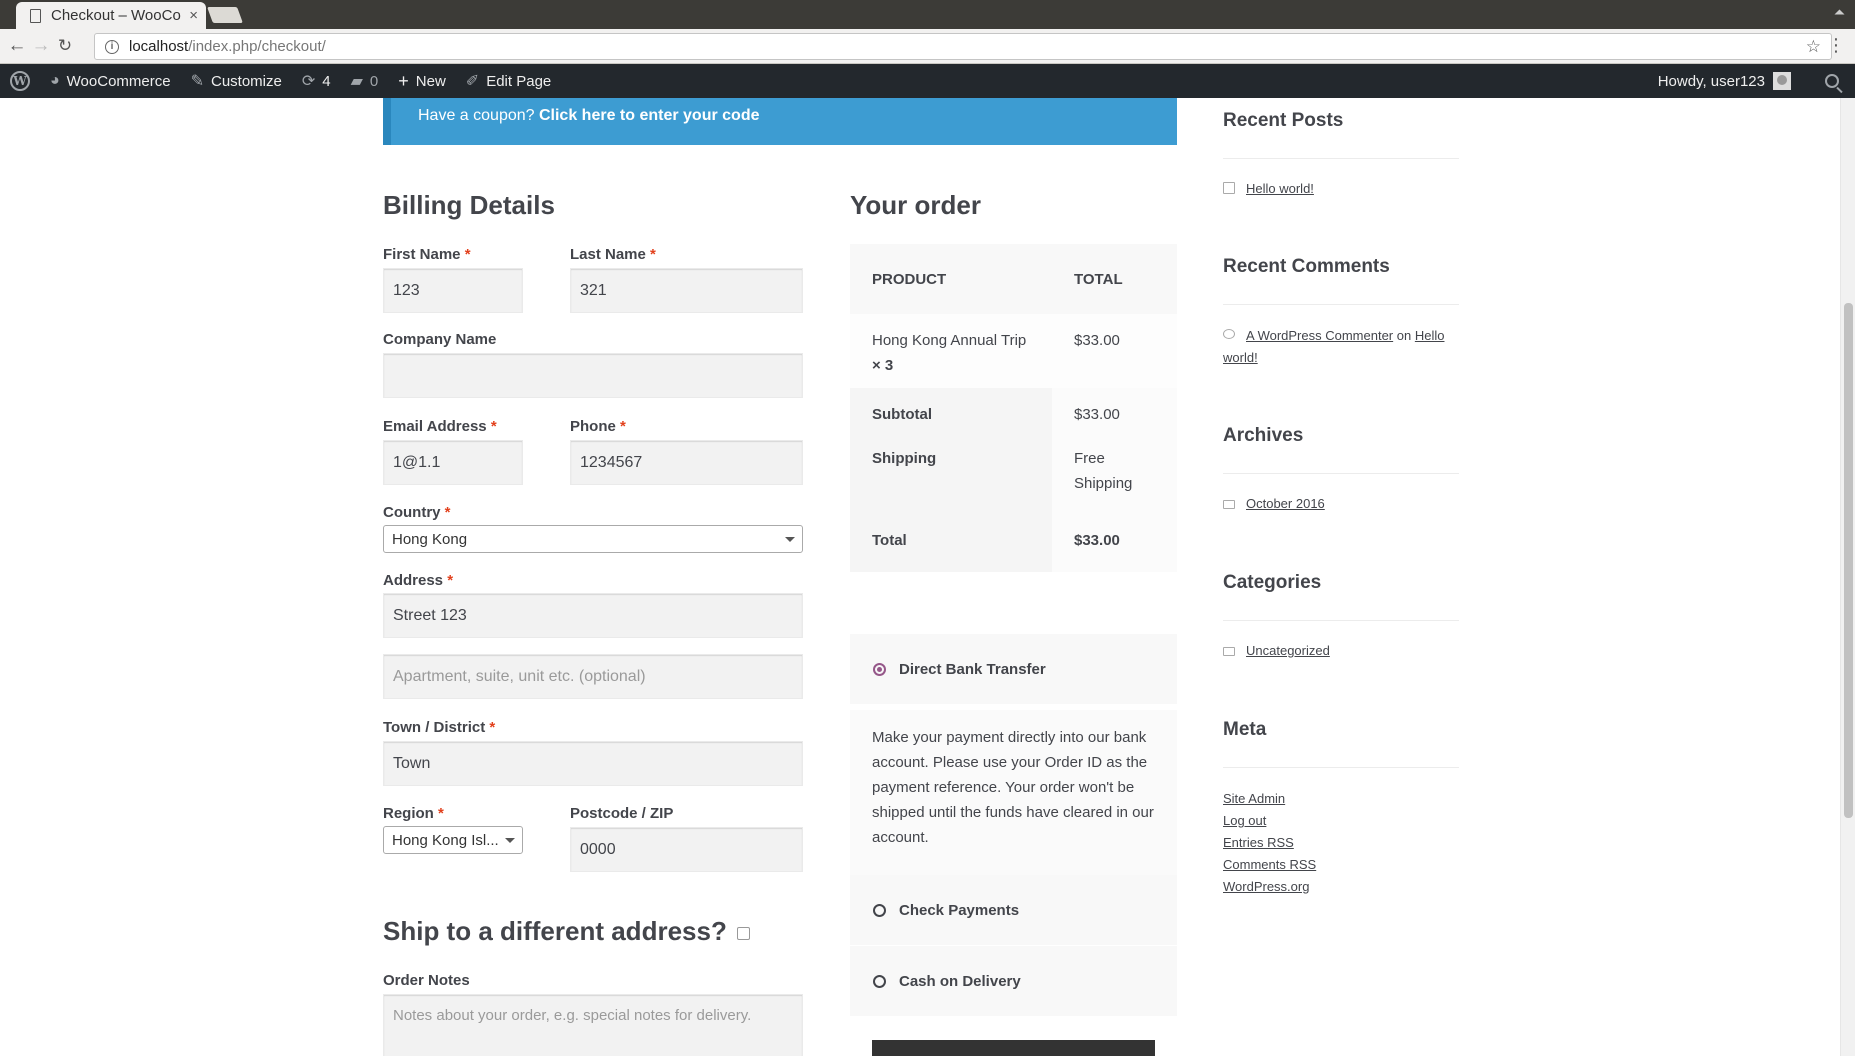 This screenshot has height=1056, width=1855. I want to click on address-line-2-field: Apartment, suite, unit etc. (optional), so click(593, 676).